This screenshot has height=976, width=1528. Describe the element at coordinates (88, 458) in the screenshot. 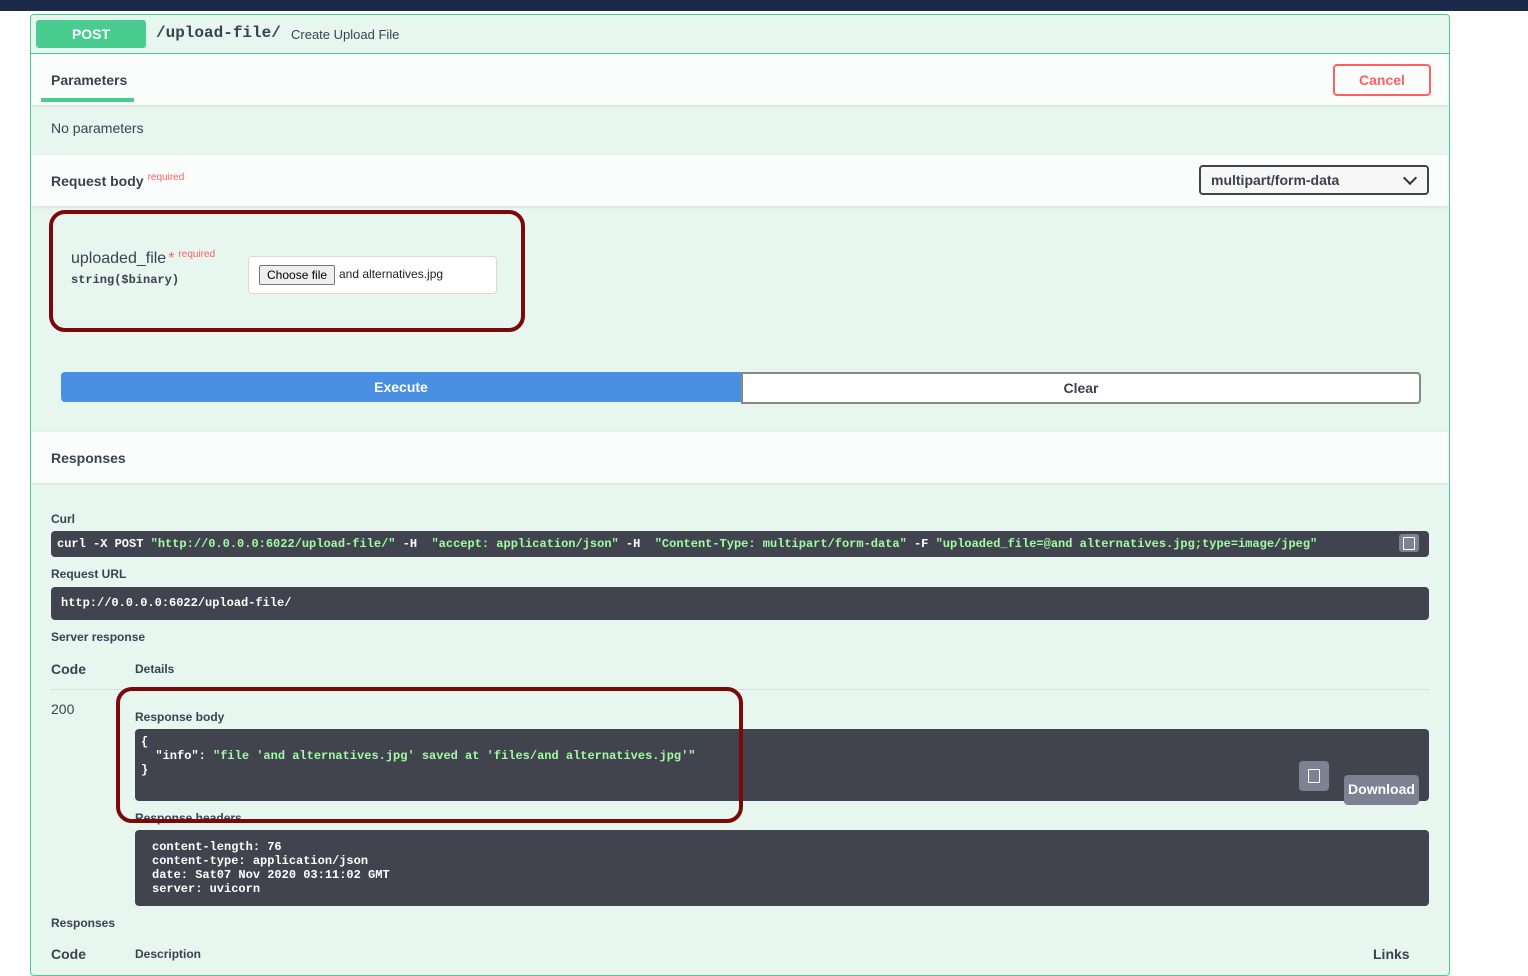

I see `responses-title: Responses` at that location.